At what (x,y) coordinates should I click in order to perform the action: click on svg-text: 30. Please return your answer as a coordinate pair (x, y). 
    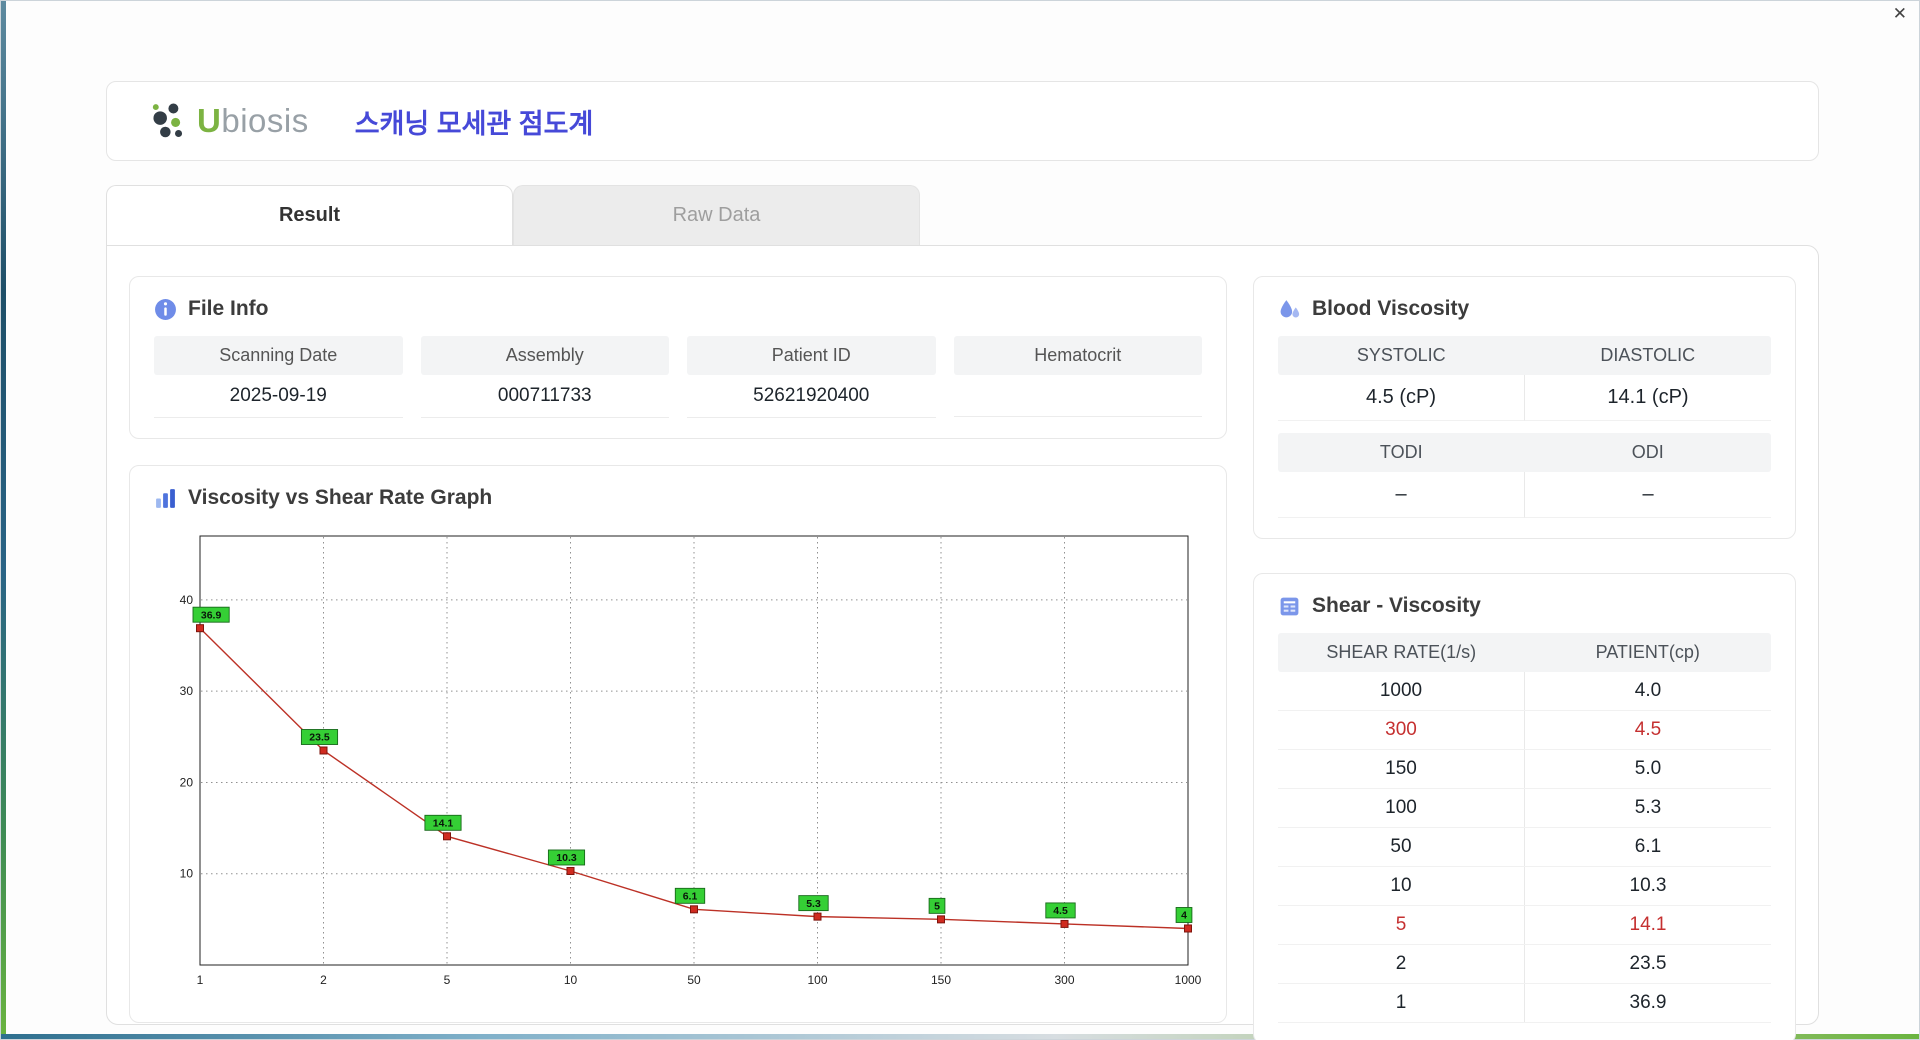
    Looking at the image, I should click on (187, 691).